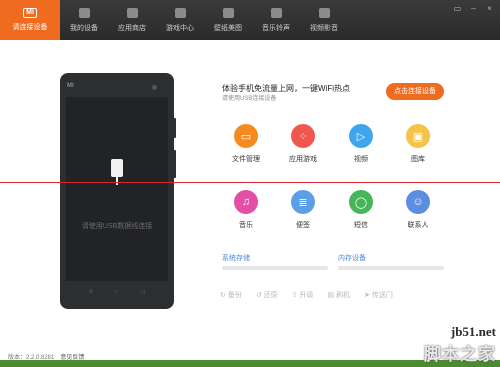  I want to click on flash-icon: ▤, so click(331, 295).